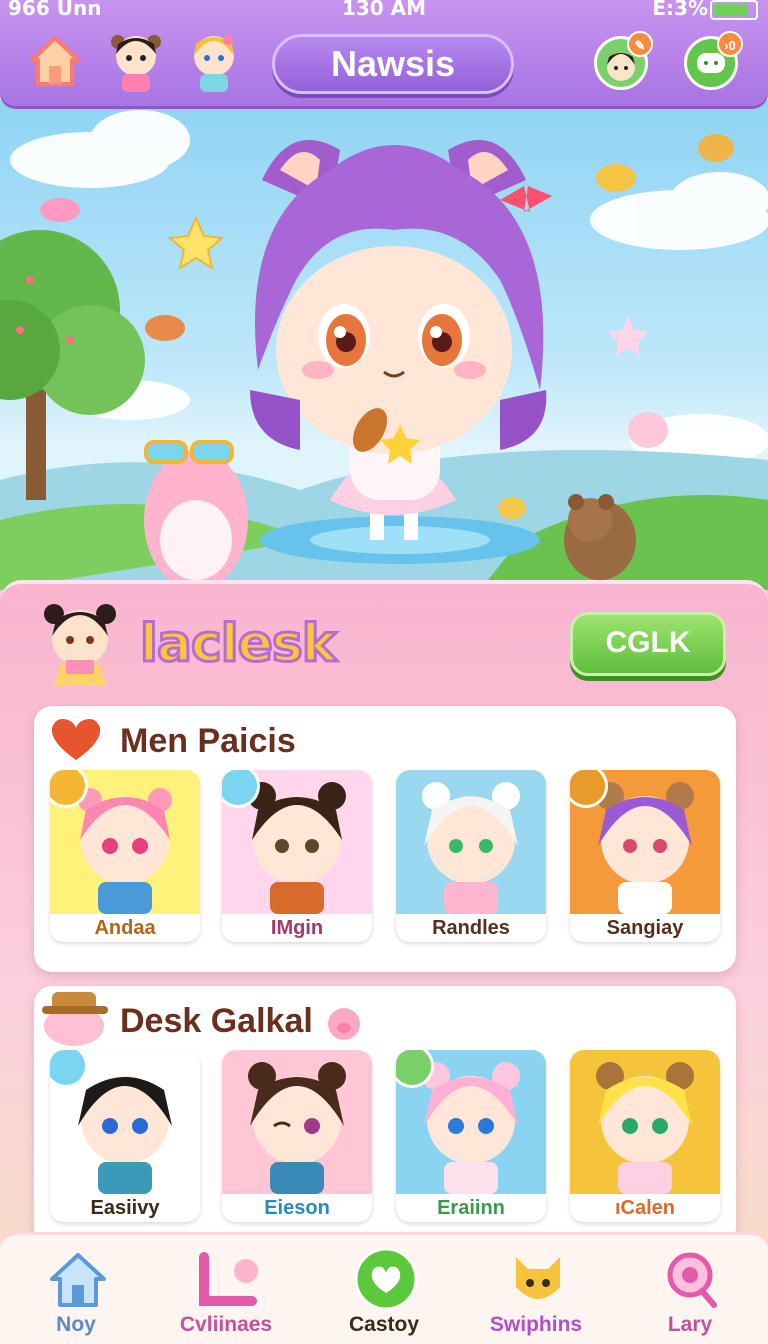 The height and width of the screenshot is (1344, 768). What do you see at coordinates (125, 928) in the screenshot?
I see `tile-name: Andaa` at bounding box center [125, 928].